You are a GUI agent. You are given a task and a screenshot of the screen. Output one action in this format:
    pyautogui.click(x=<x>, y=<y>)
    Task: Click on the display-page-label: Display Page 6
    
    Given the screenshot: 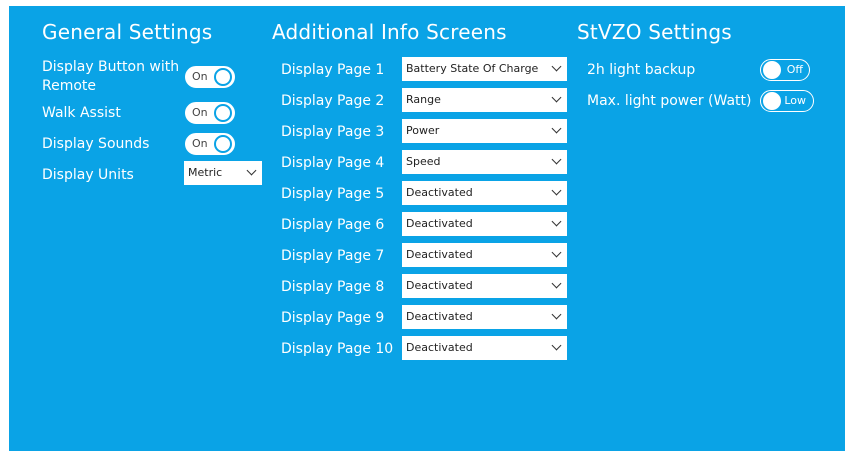 What is the action you would take?
    pyautogui.click(x=333, y=225)
    